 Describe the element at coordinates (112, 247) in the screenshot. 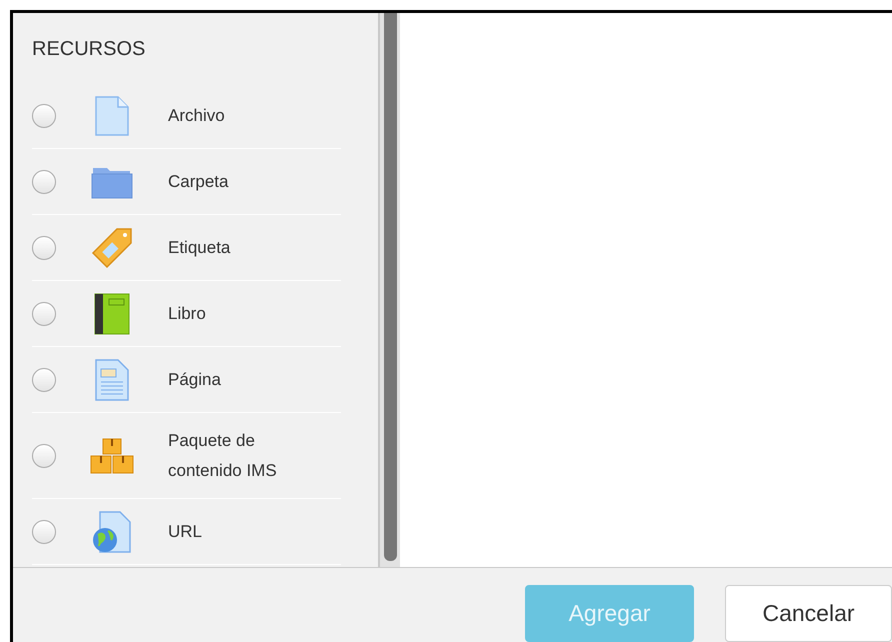

I see `tag-icon` at that location.